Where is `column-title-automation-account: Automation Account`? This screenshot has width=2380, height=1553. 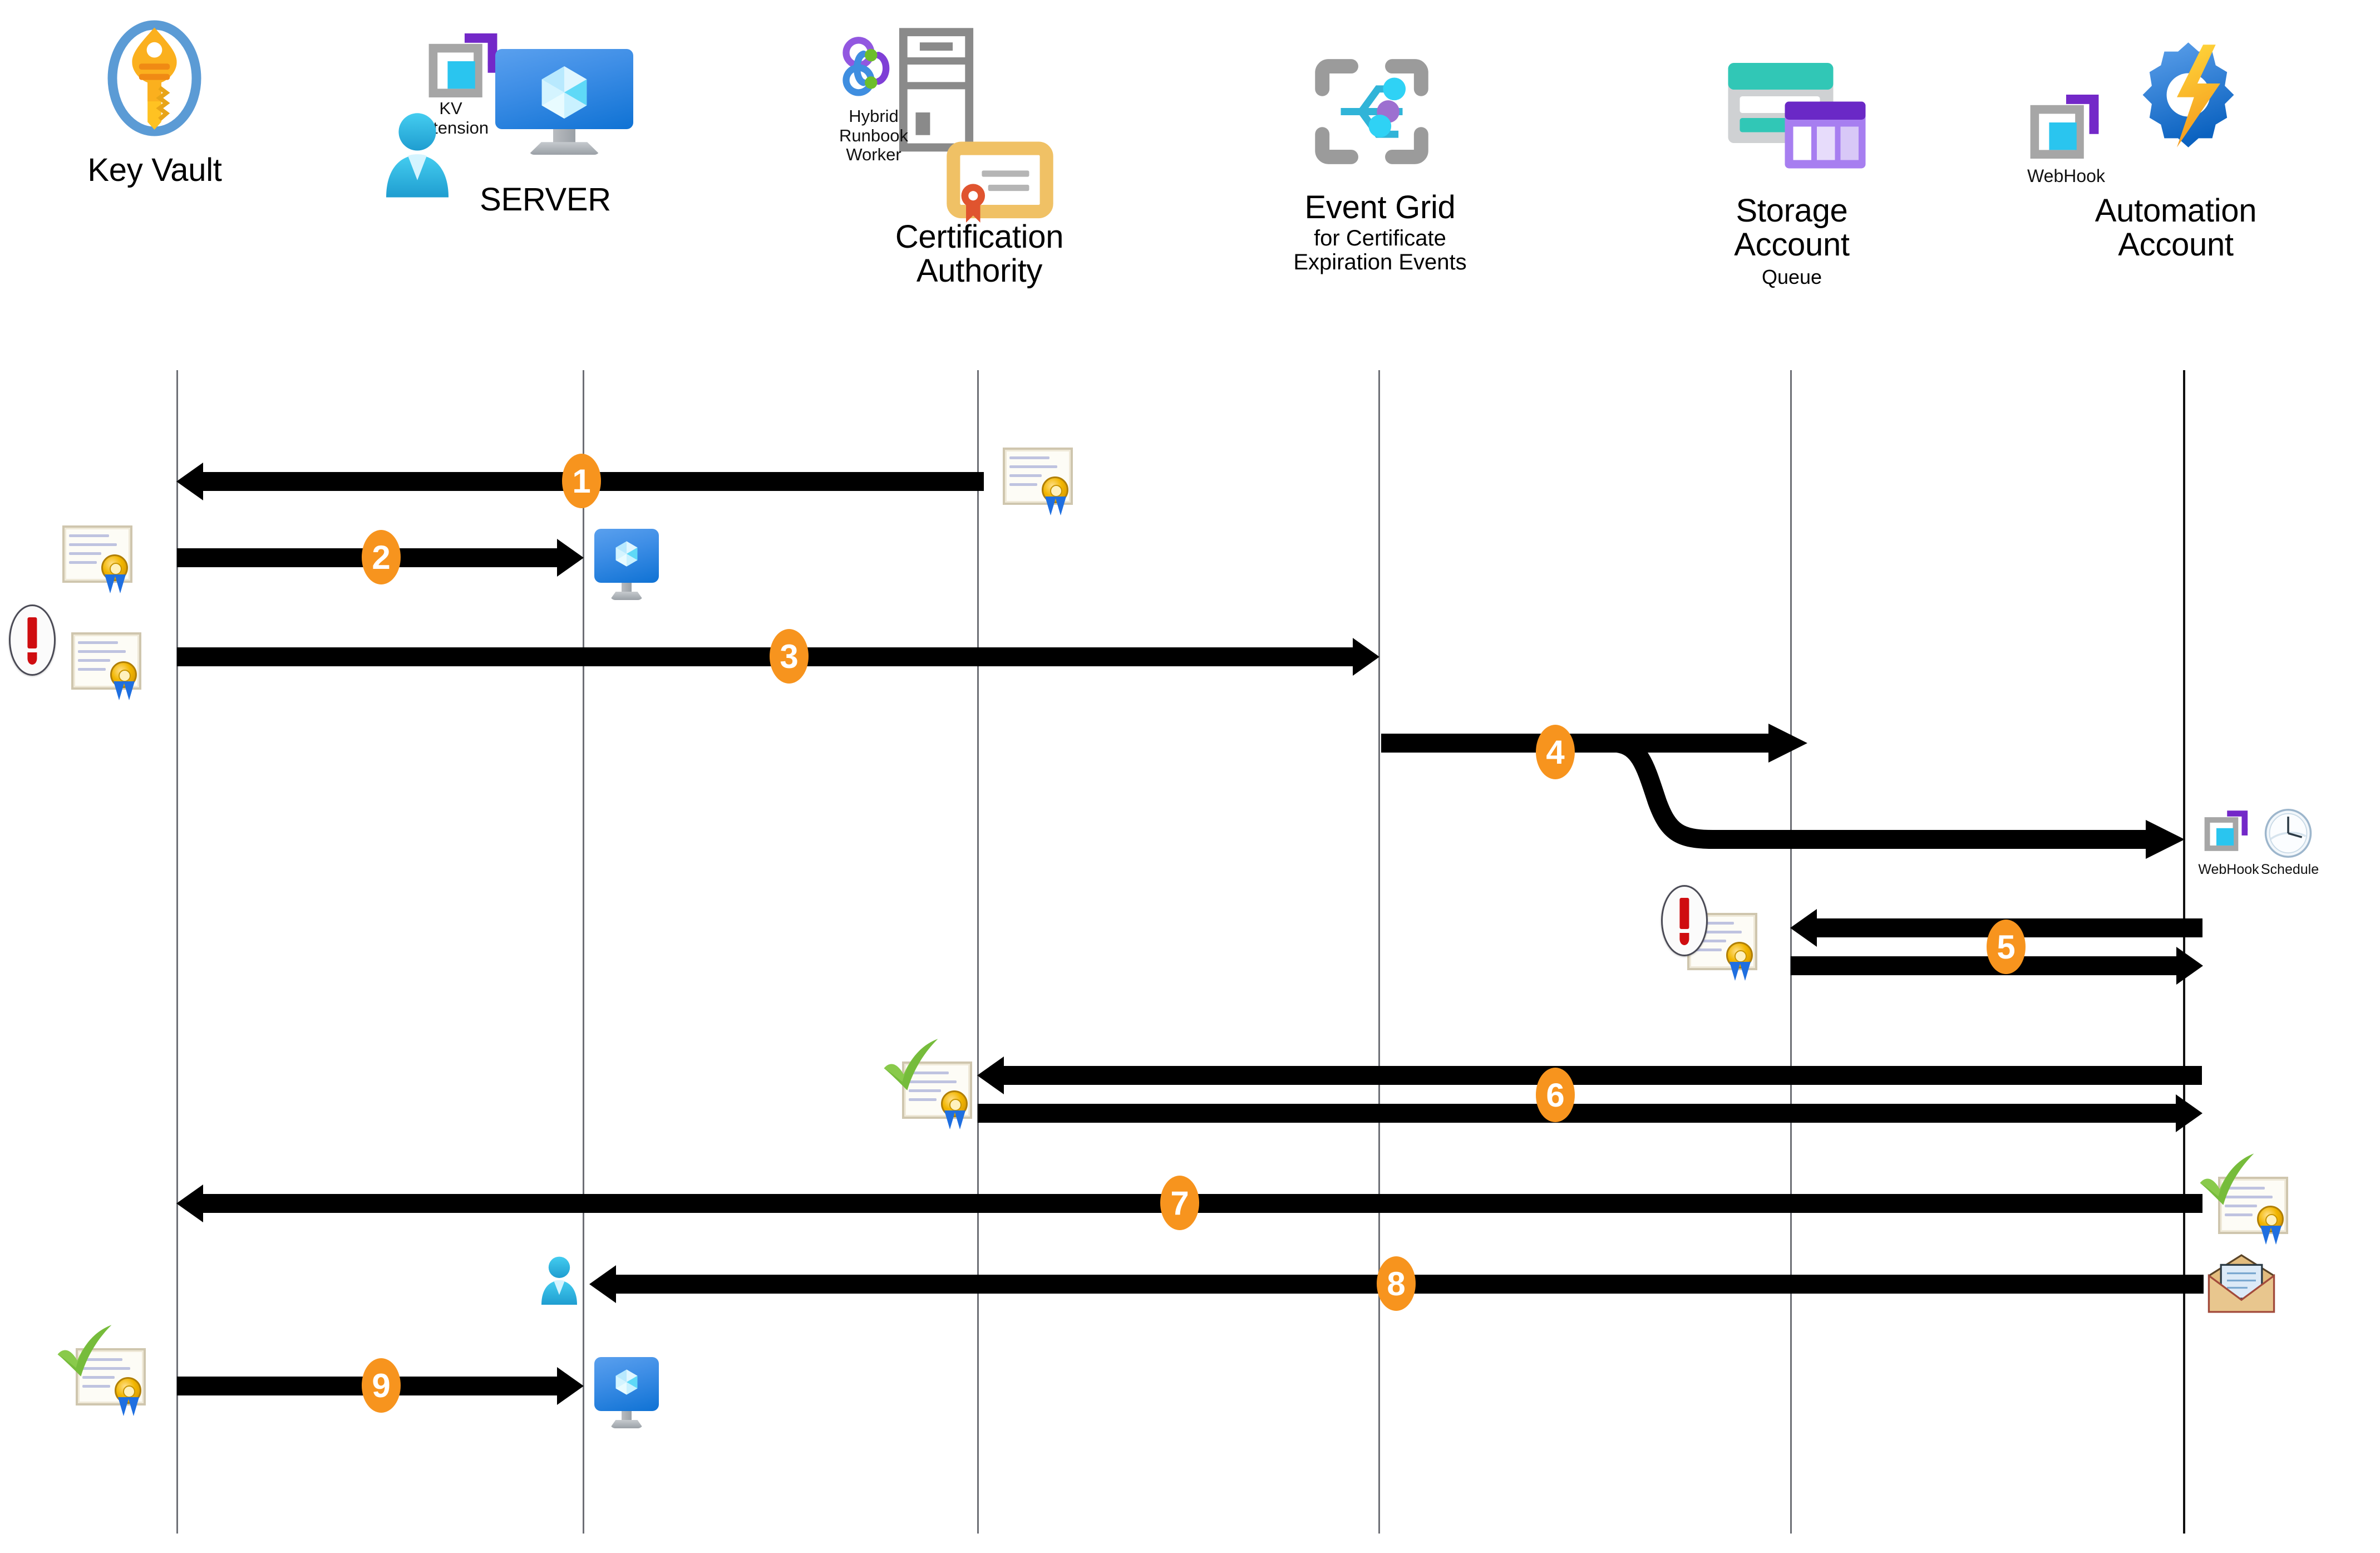
column-title-automation-account: Automation Account is located at coordinates (2176, 228).